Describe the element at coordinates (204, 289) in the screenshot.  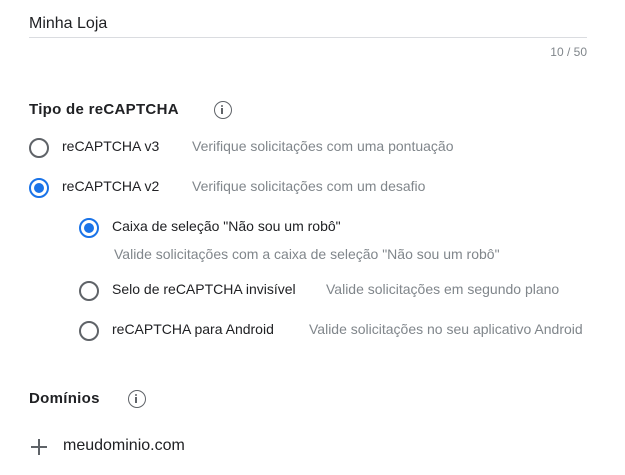
I see `option-label-v2-invisible: Selo de reCAPTCHA invisível` at that location.